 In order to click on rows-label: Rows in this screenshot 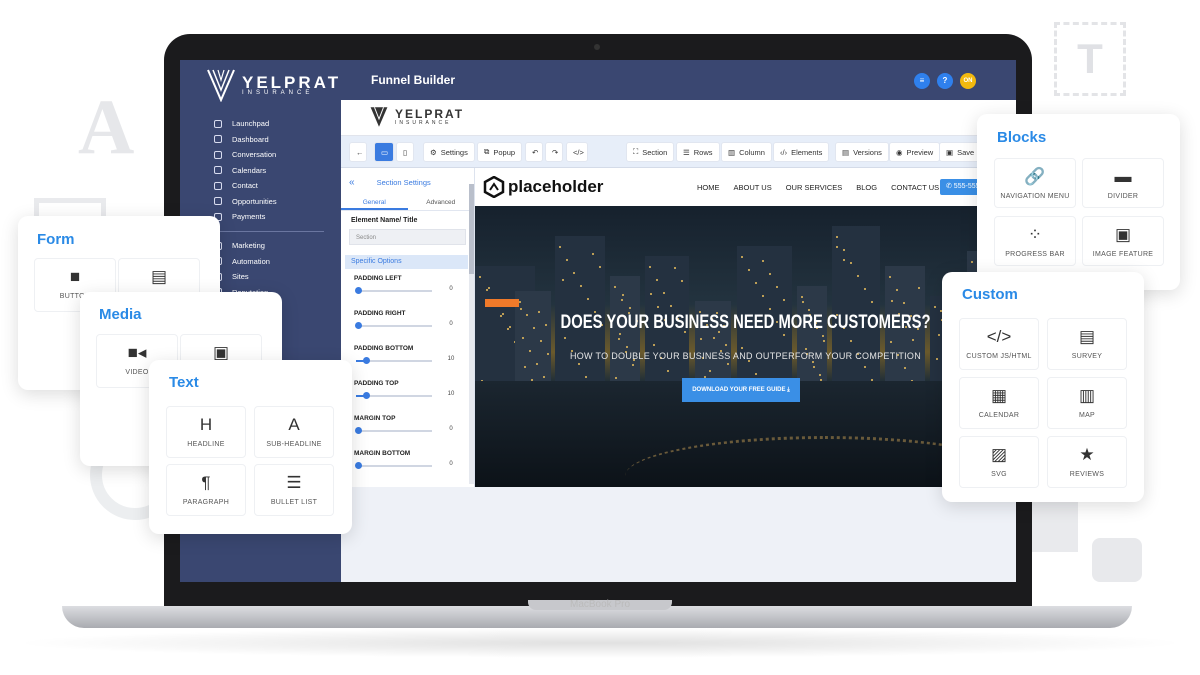, I will do `click(703, 152)`.